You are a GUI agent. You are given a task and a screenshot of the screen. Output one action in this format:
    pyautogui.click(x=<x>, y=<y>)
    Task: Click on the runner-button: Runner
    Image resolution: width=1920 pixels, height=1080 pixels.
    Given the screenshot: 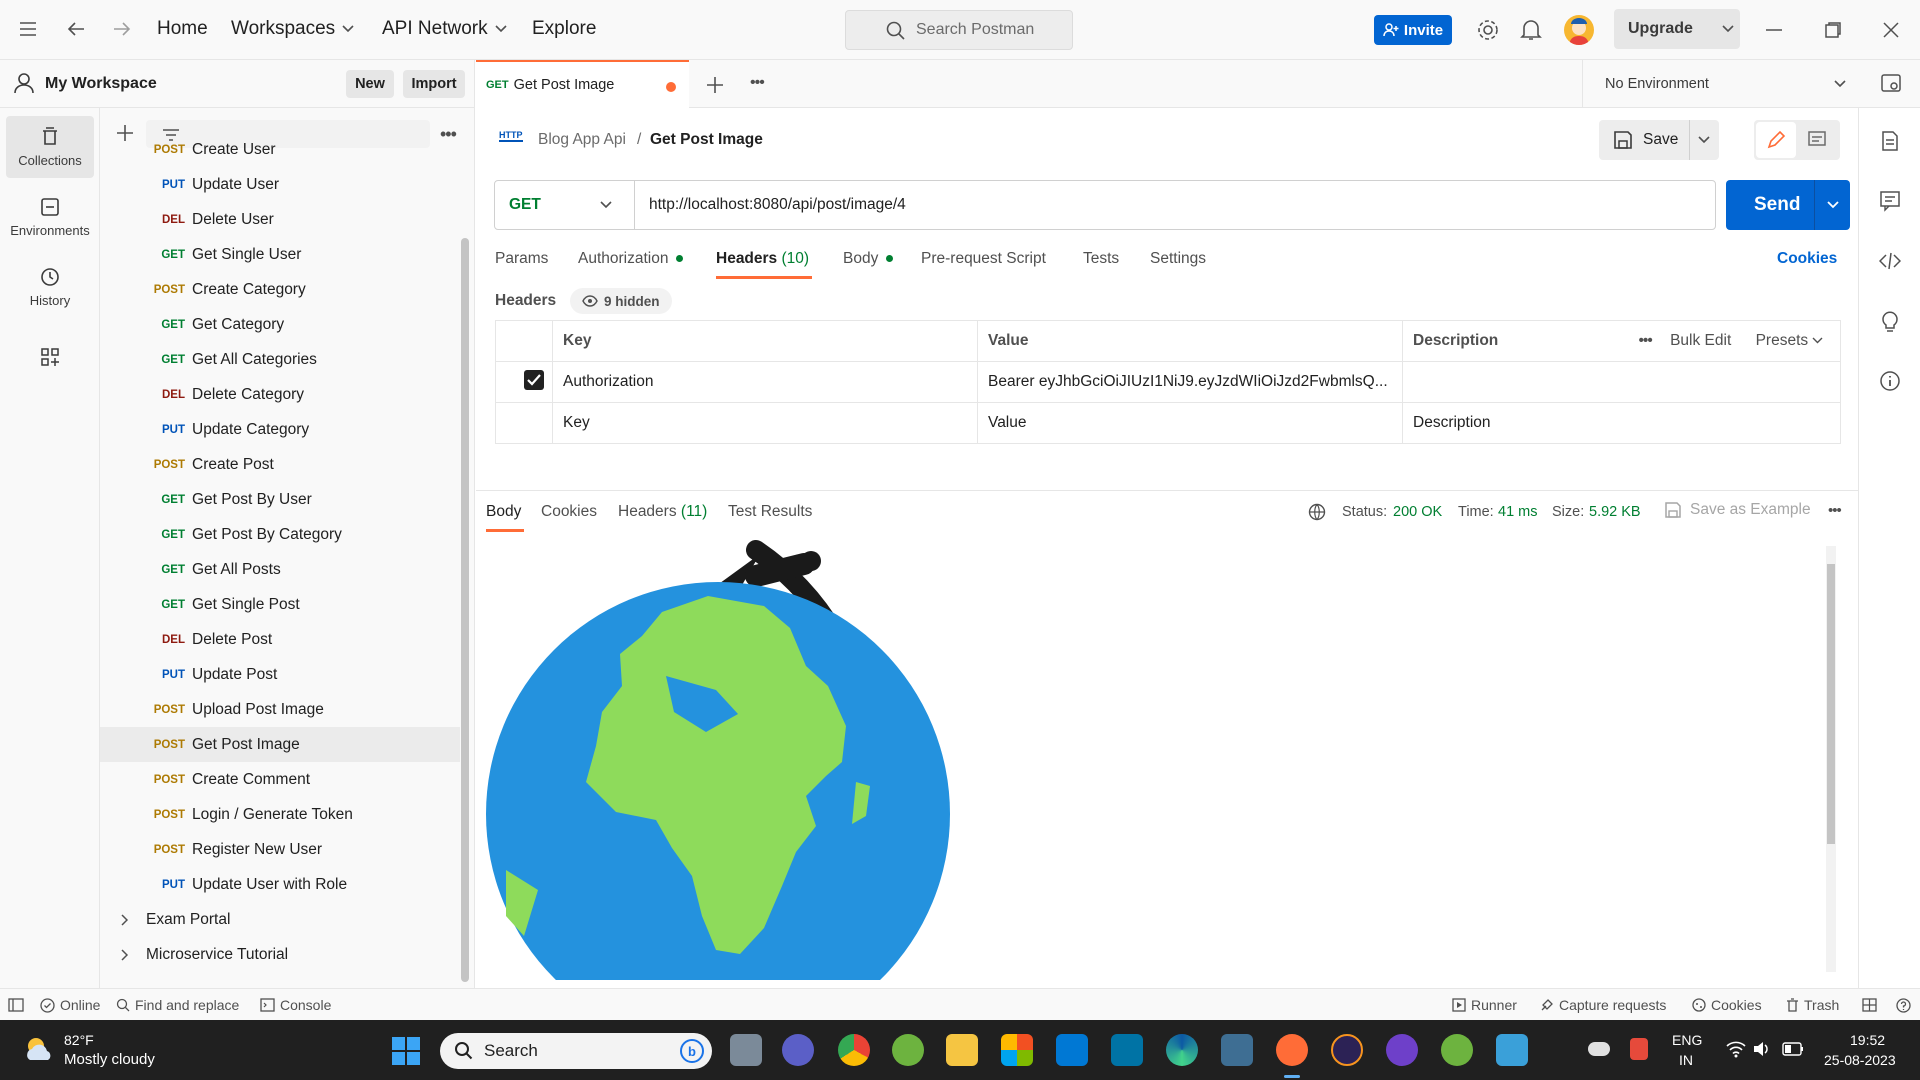 What is the action you would take?
    pyautogui.click(x=1484, y=1005)
    